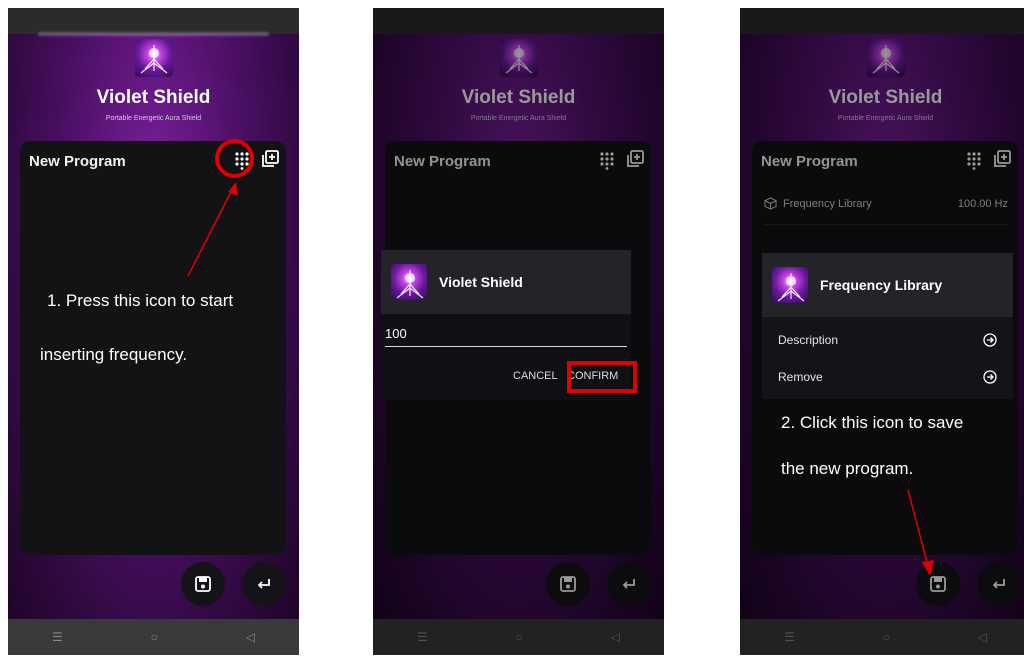 The width and height of the screenshot is (1024, 657). What do you see at coordinates (872, 422) in the screenshot?
I see `instruction-text-1: 2. Click this icon to save` at bounding box center [872, 422].